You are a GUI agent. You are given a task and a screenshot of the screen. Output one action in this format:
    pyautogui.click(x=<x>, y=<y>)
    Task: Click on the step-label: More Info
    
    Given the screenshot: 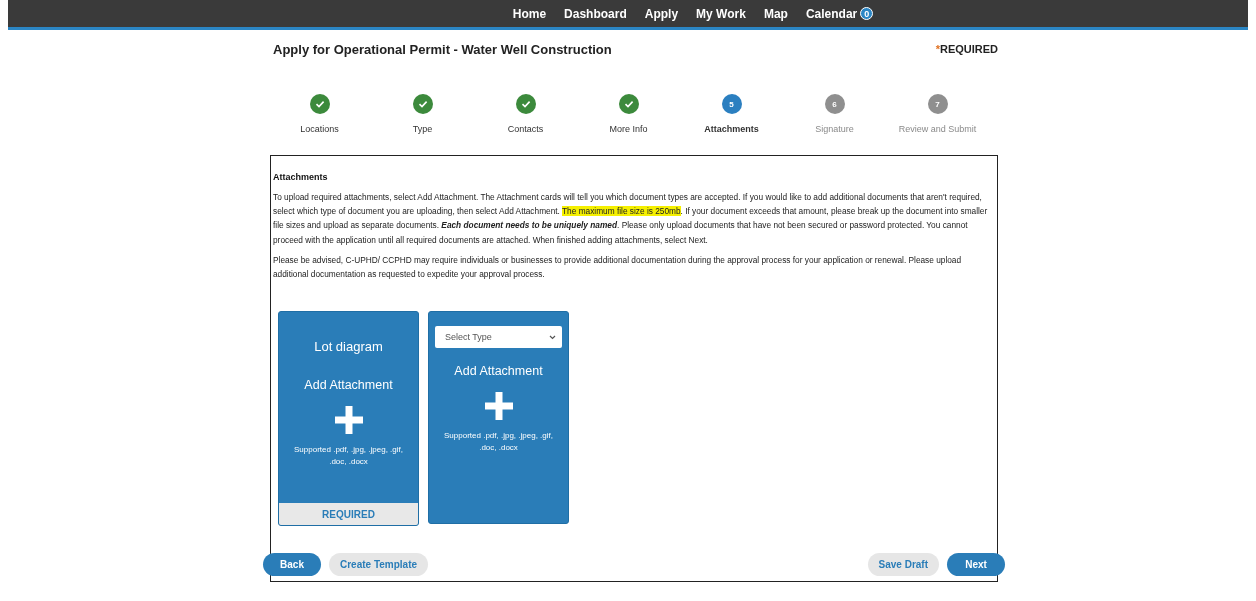 What is the action you would take?
    pyautogui.click(x=628, y=129)
    